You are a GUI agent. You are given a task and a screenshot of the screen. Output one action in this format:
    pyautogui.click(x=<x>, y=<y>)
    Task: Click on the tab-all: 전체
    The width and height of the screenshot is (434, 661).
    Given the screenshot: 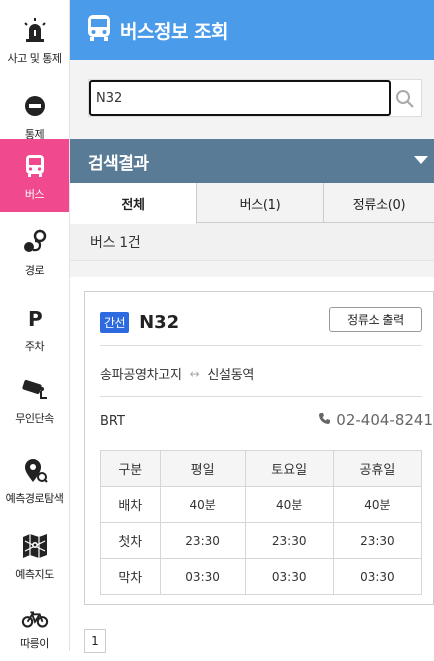 What is the action you would take?
    pyautogui.click(x=133, y=203)
    